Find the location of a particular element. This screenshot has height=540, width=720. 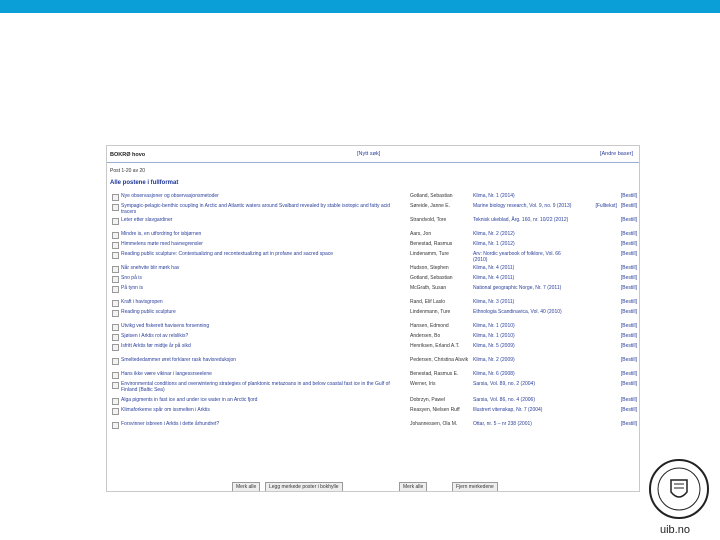

row-source-link: Klima, Nr. 1 (2012) is located at coordinates (523, 244).